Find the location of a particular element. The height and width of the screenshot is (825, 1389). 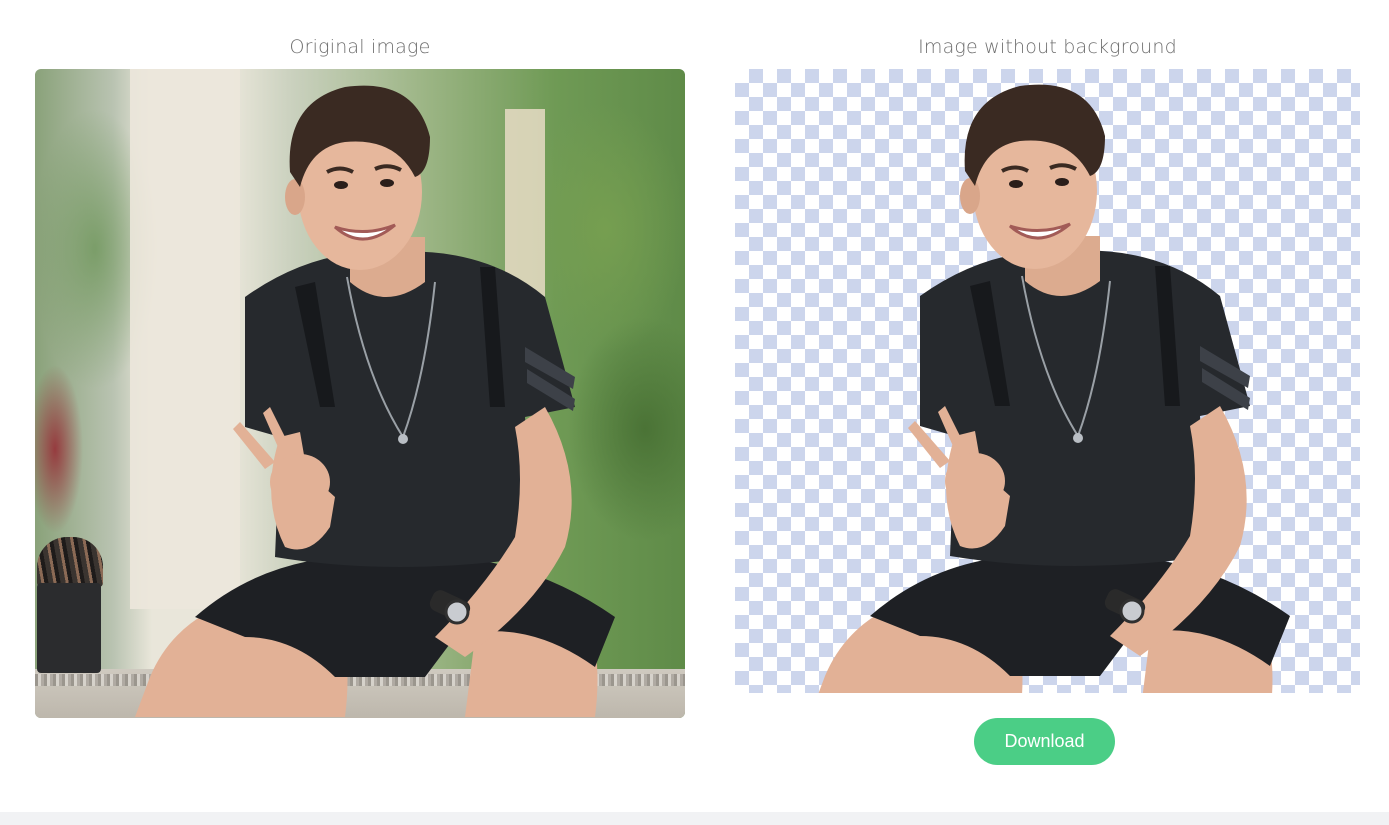

download-button: Download is located at coordinates (1044, 741).